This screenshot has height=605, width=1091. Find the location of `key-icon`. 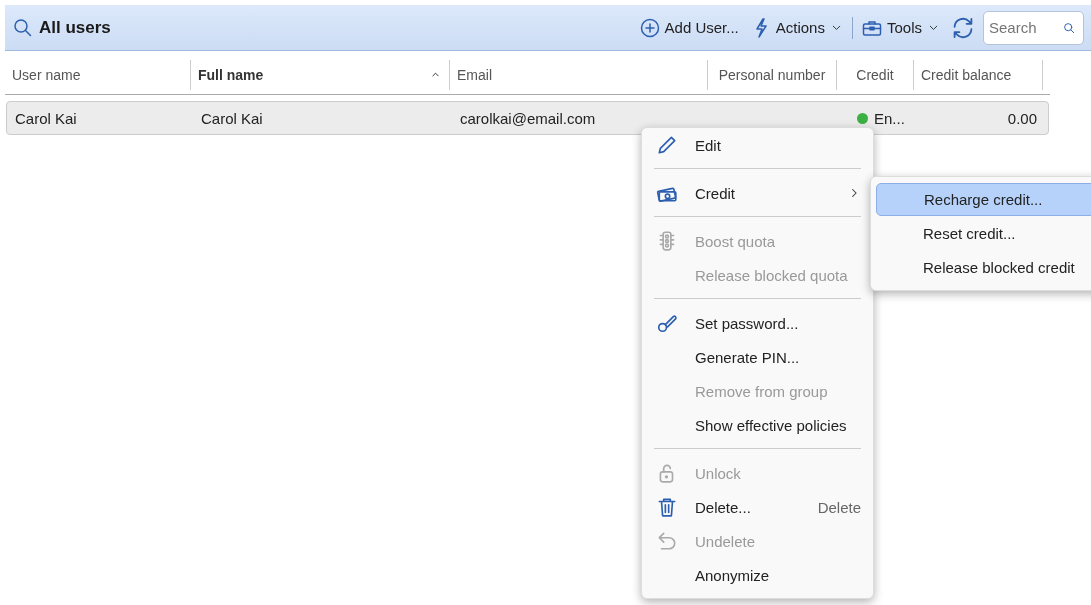

key-icon is located at coordinates (667, 323).